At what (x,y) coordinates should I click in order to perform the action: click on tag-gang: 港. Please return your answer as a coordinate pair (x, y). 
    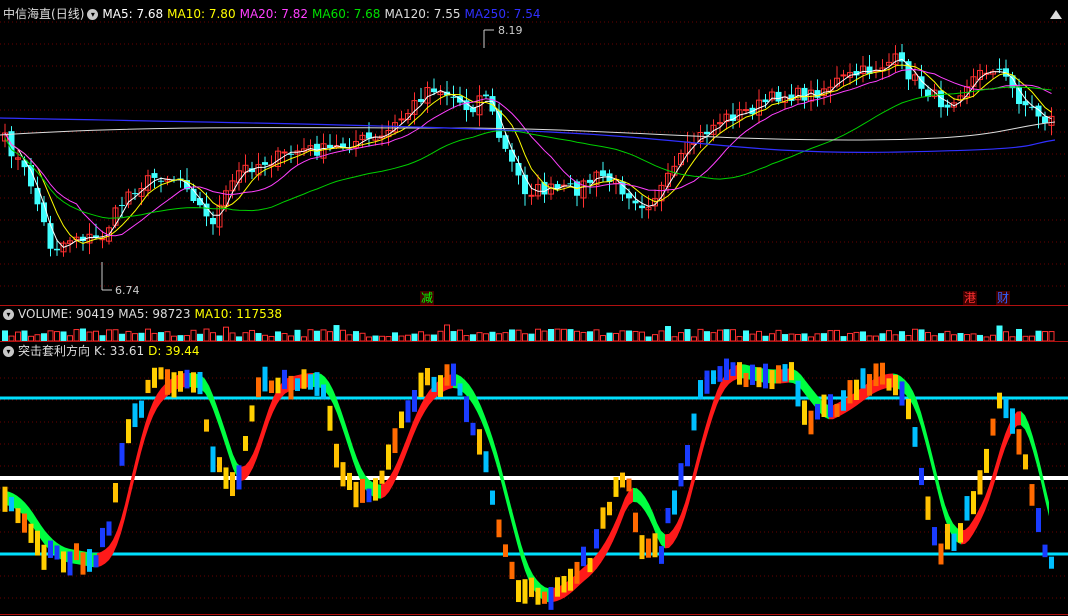
    Looking at the image, I should click on (970, 298).